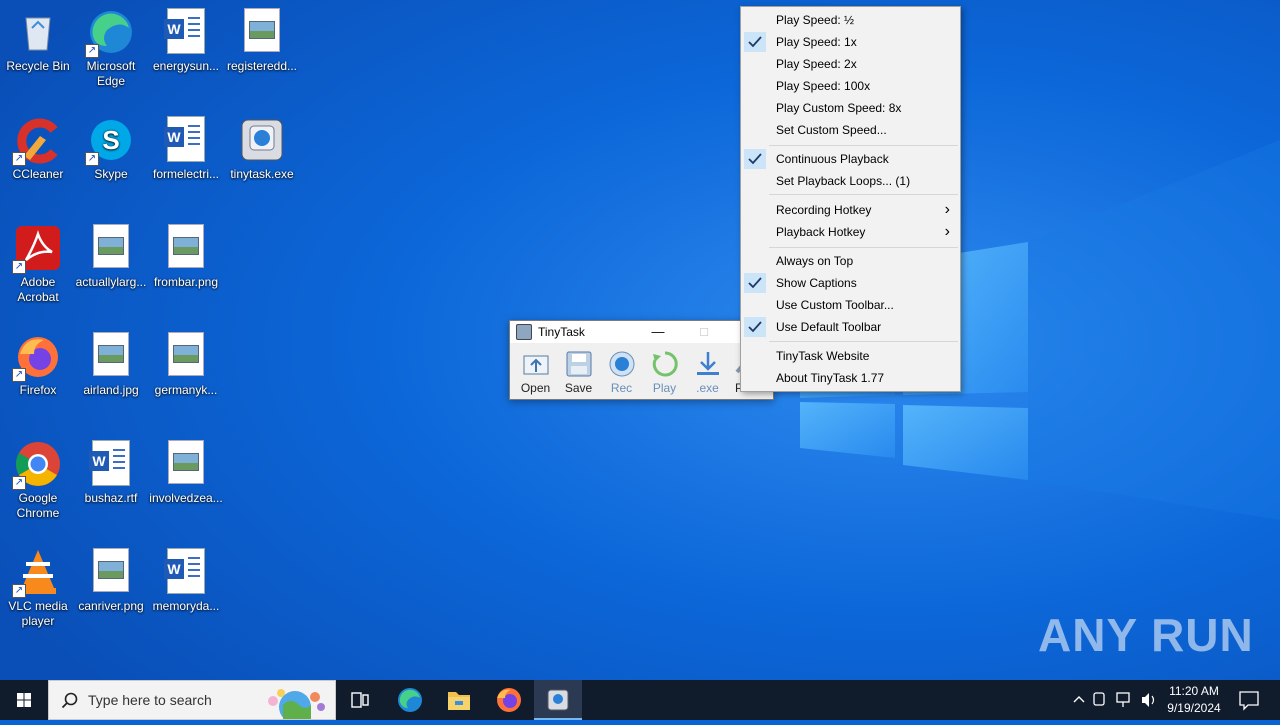 Image resolution: width=1280 pixels, height=725 pixels. I want to click on tinytask-button-label: Rec, so click(621, 388).